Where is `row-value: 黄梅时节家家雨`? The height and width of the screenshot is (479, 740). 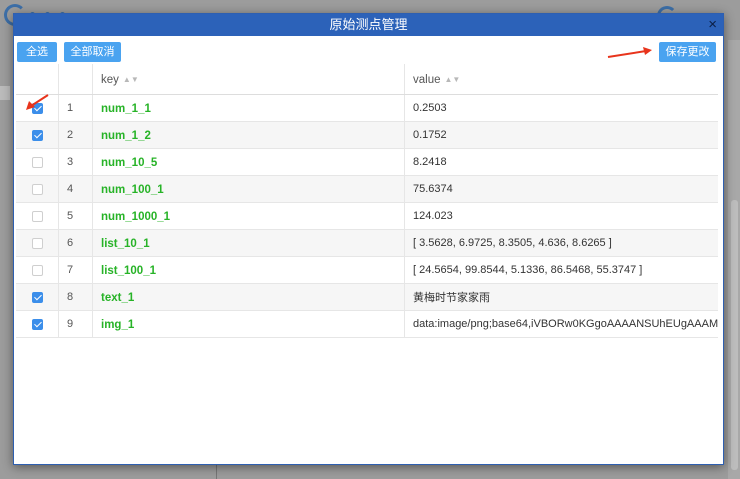
row-value: 黄梅时节家家雨 is located at coordinates (561, 297).